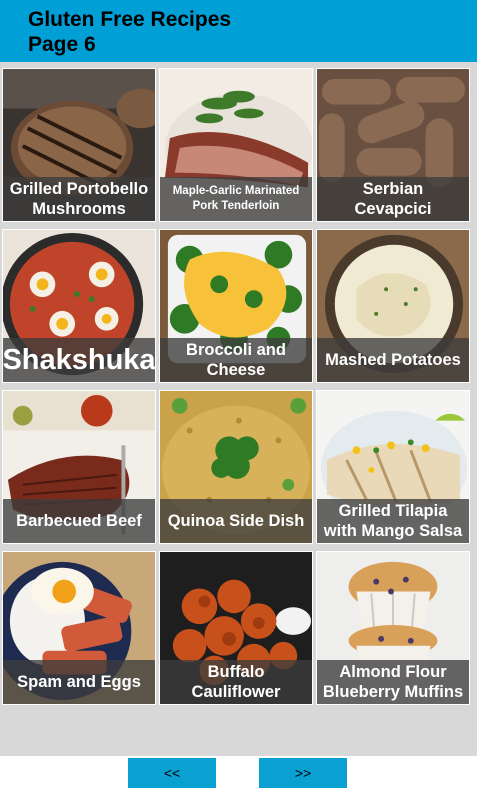 The height and width of the screenshot is (800, 477). I want to click on recipe-tile-shakshuka: Shakshuka, so click(79, 306).